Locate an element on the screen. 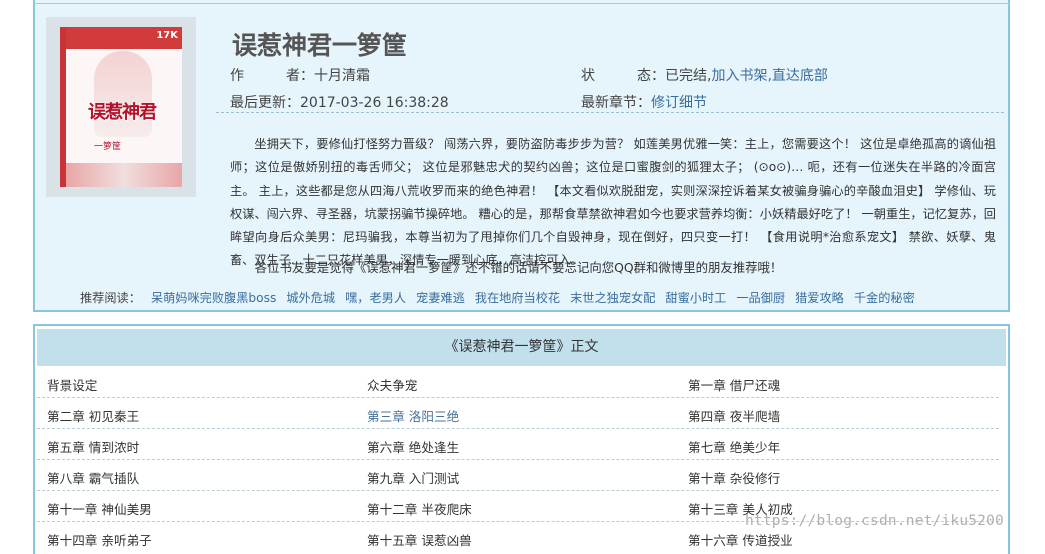 The height and width of the screenshot is (554, 1045). chapter-link: 第四章 夜半爬墙 is located at coordinates (734, 415).